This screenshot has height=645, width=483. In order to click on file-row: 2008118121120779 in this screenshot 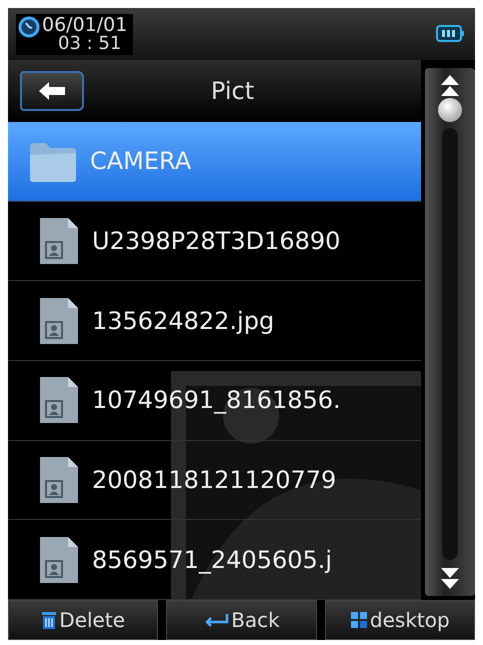, I will do `click(214, 480)`.